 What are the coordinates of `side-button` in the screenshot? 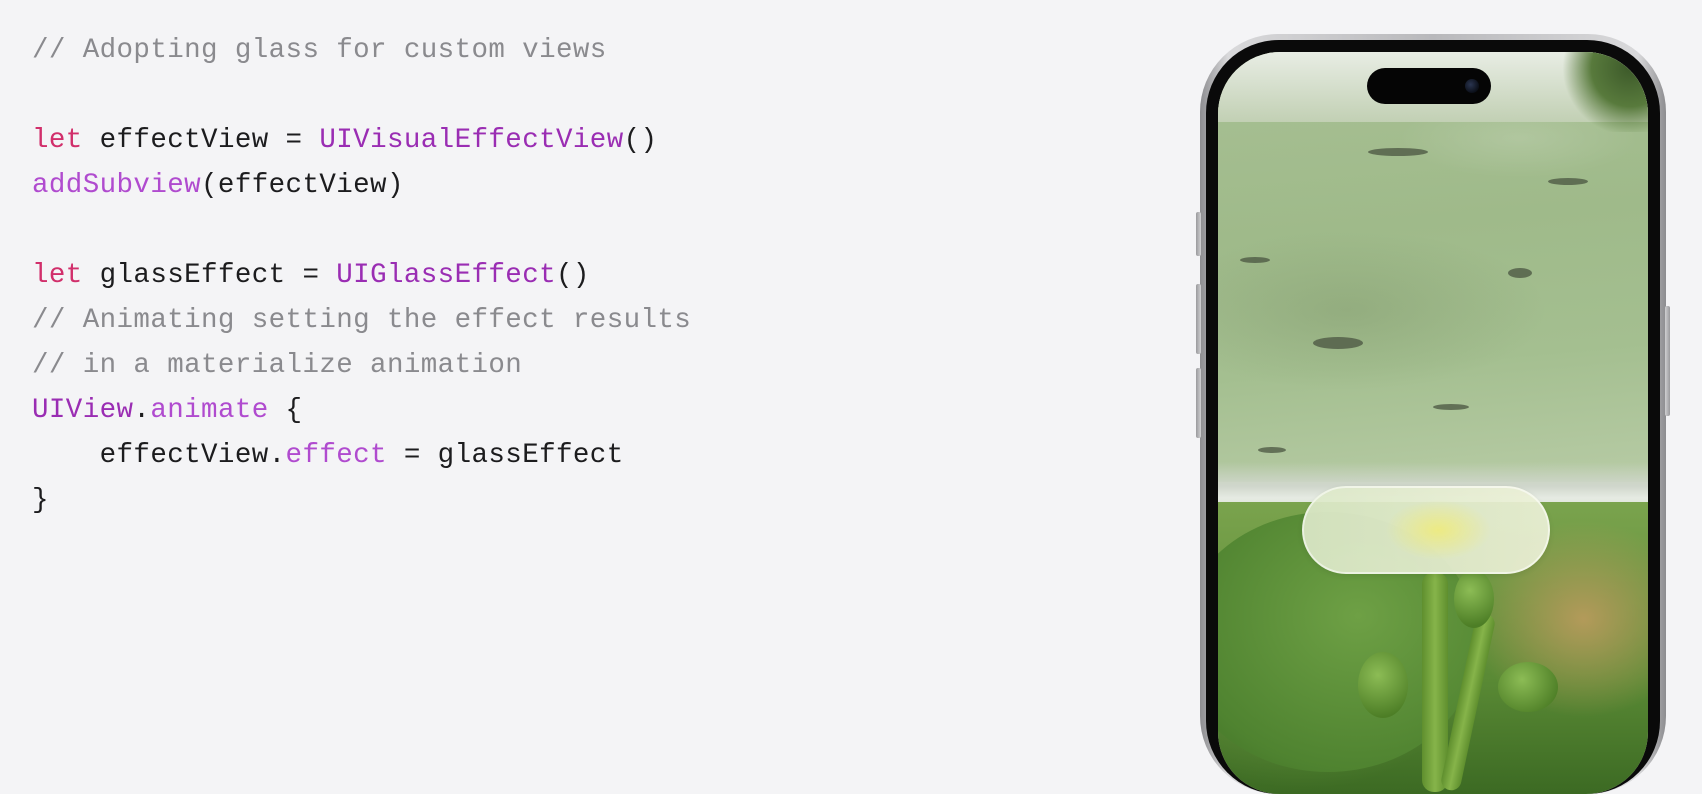 It's located at (1667, 361).